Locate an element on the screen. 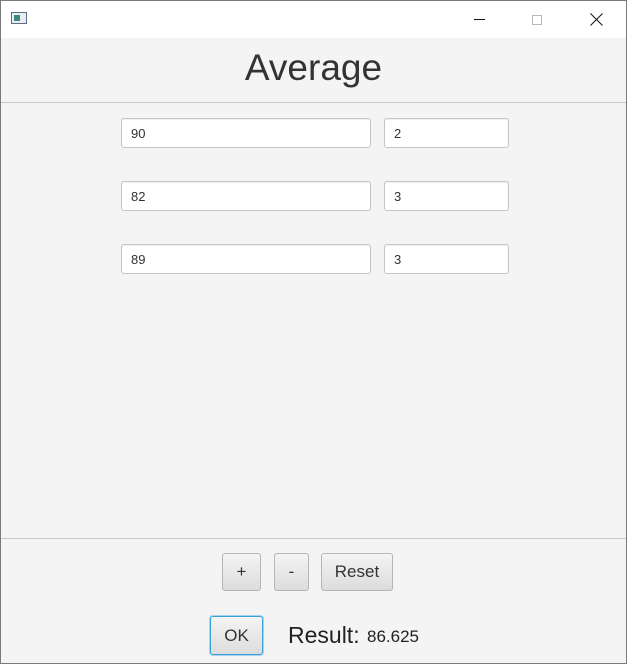  title-bar is located at coordinates (313, 19).